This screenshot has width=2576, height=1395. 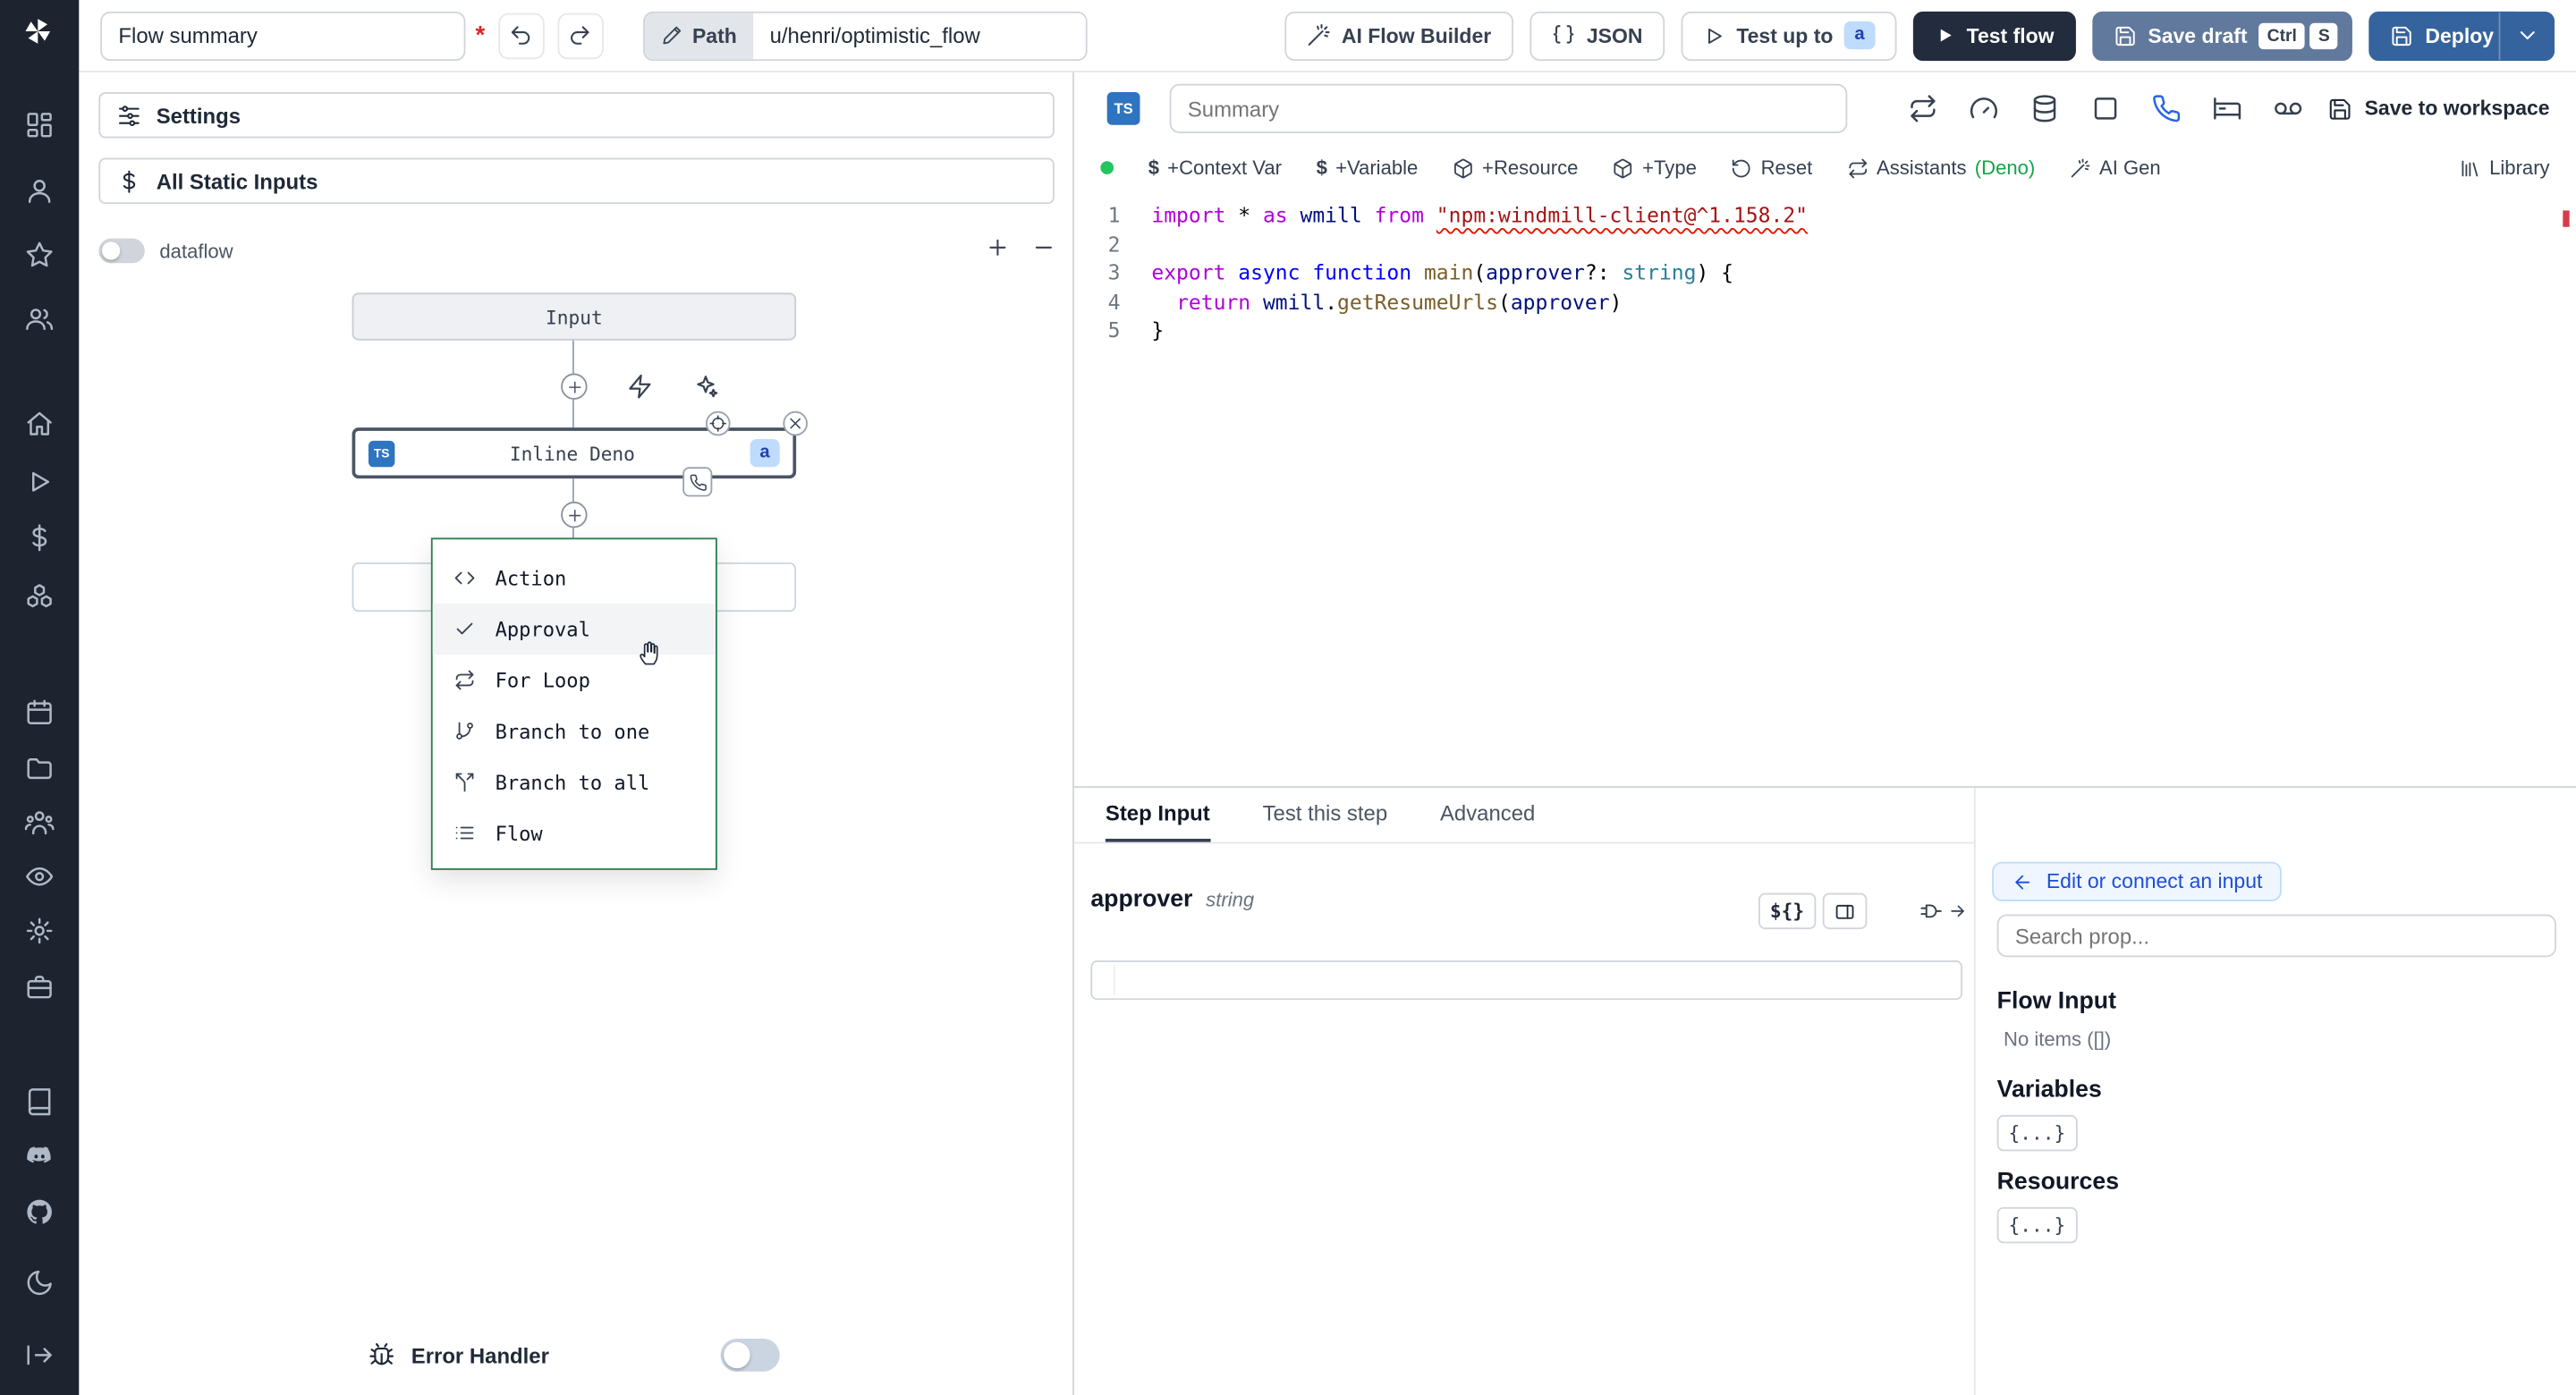 What do you see at coordinates (40, 319) in the screenshot?
I see `sidebar-item-users` at bounding box center [40, 319].